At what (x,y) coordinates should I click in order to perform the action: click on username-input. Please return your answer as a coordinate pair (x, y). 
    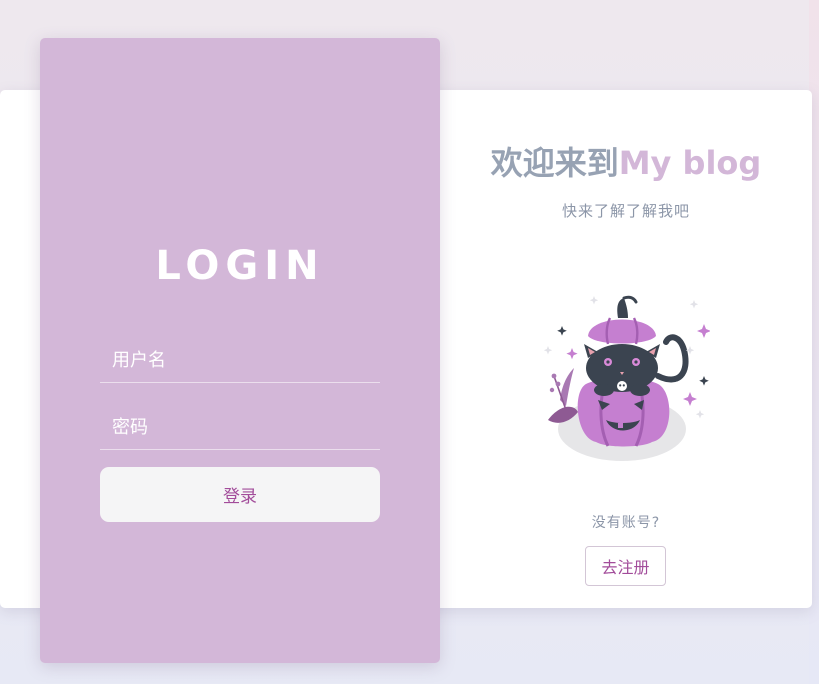
    Looking at the image, I should click on (240, 360).